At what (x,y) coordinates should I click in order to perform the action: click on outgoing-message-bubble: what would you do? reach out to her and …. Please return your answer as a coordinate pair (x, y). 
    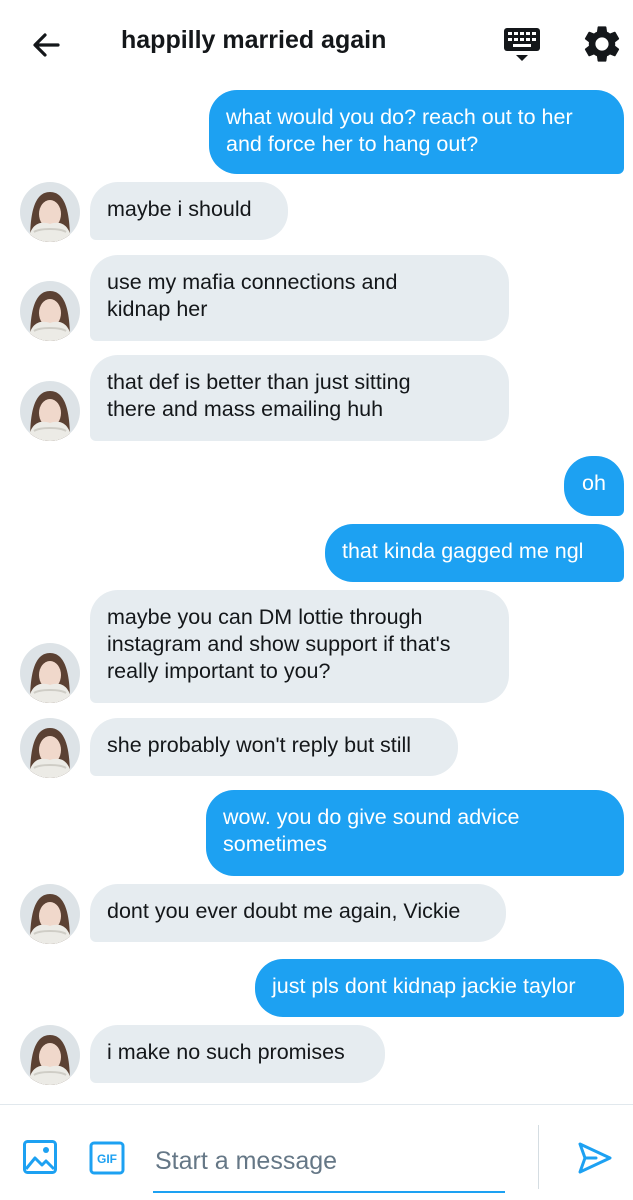
    Looking at the image, I should click on (416, 132).